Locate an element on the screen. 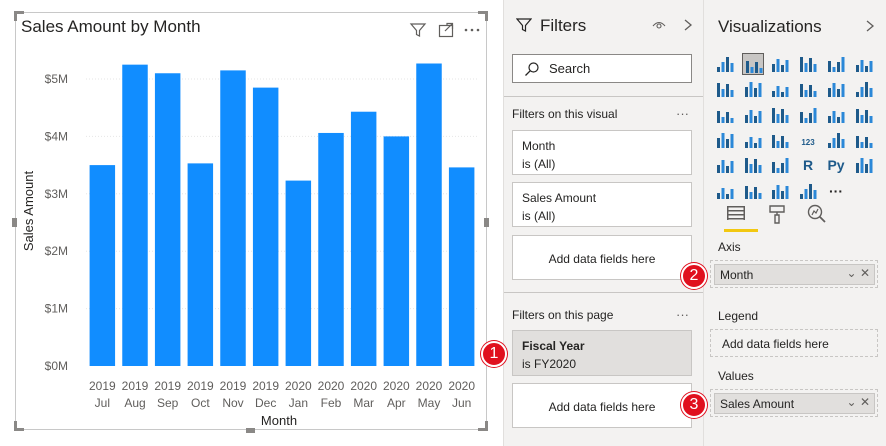 The height and width of the screenshot is (446, 886). filter-icon is located at coordinates (524, 25).